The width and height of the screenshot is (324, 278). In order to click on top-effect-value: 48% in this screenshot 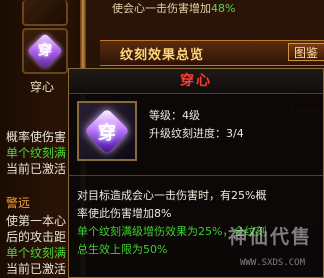, I will do `click(223, 8)`.